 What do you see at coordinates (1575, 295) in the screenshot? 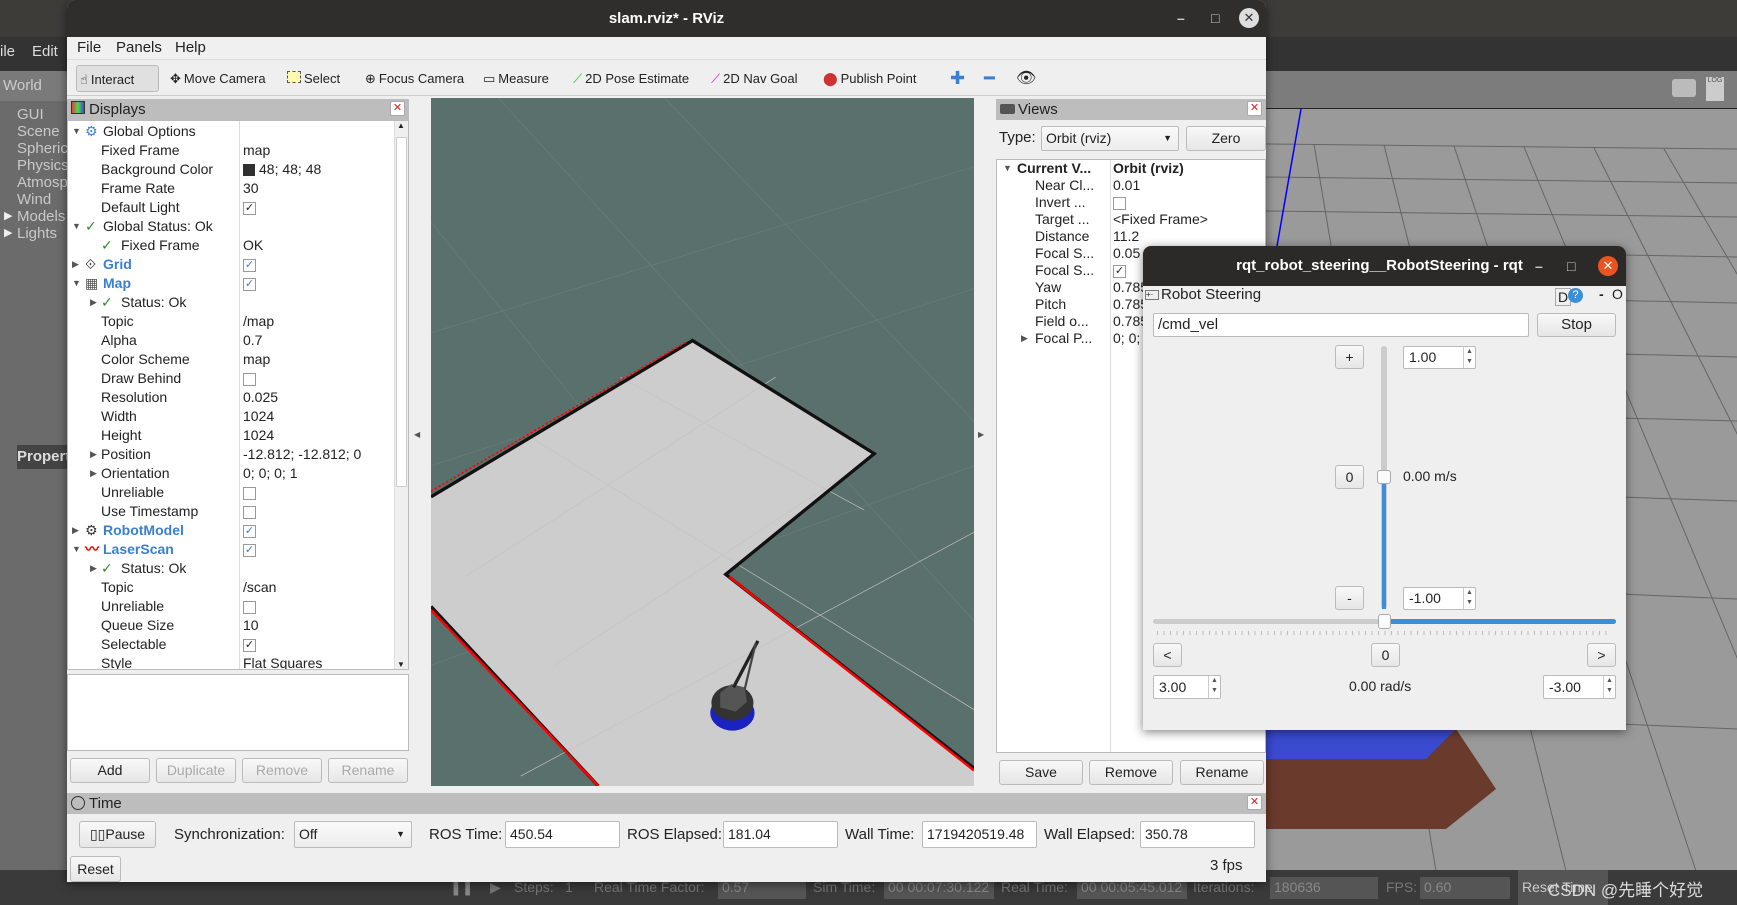
I see `help-icon: ?` at bounding box center [1575, 295].